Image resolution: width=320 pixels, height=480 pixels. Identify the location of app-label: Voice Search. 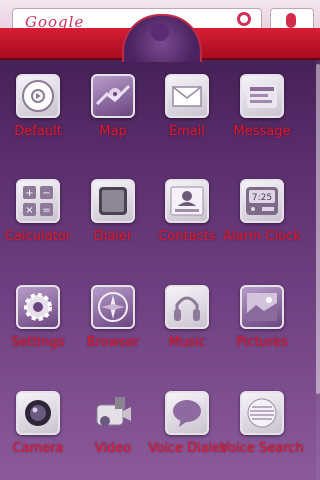
(262, 448).